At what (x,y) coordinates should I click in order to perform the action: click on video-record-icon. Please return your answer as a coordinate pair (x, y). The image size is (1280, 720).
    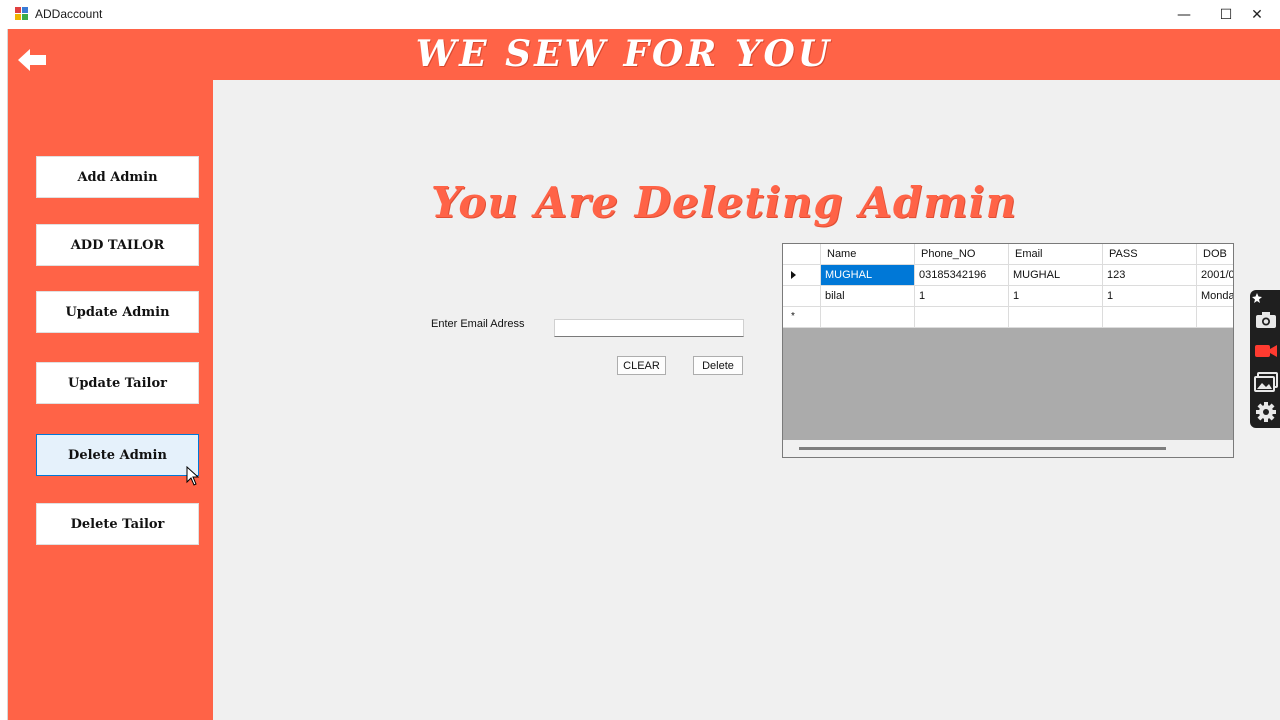
    Looking at the image, I should click on (1266, 351).